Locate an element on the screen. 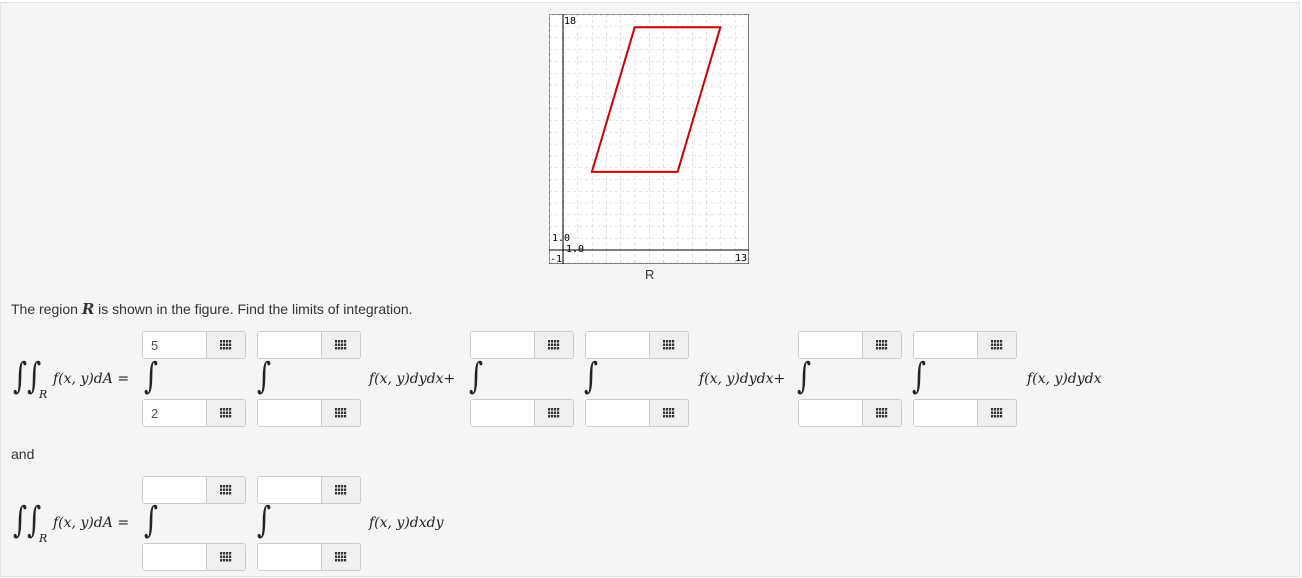 Image resolution: width=1302 pixels, height=578 pixels. label-left: -1 is located at coordinates (556, 259).